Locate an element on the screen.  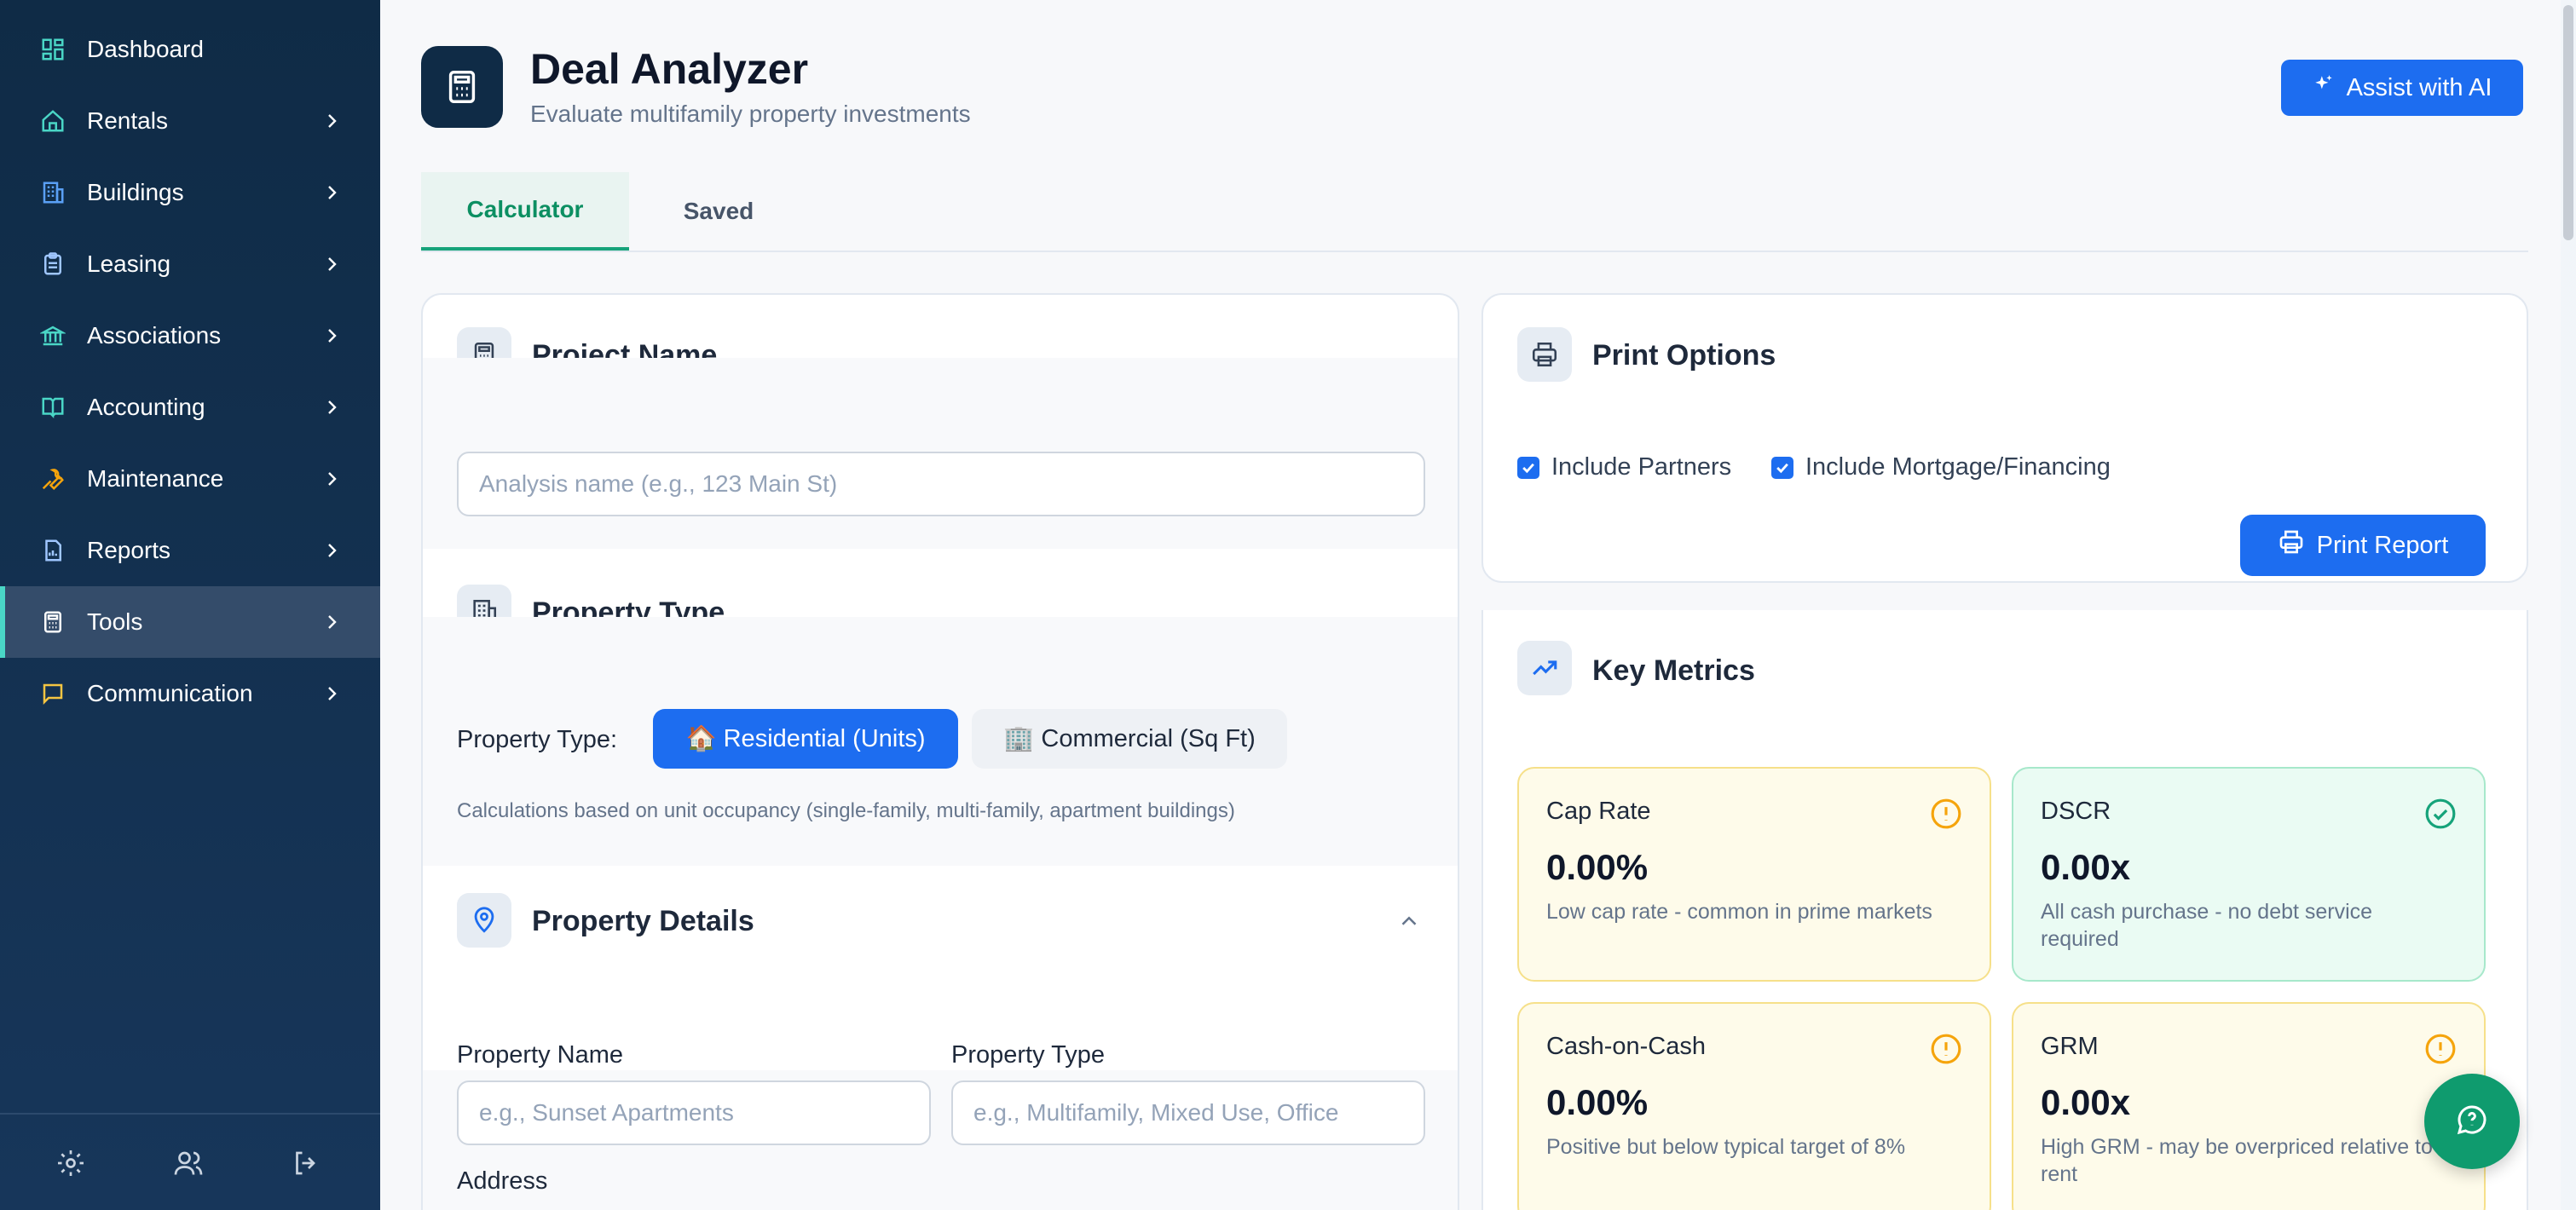
bank-icon is located at coordinates (53, 335).